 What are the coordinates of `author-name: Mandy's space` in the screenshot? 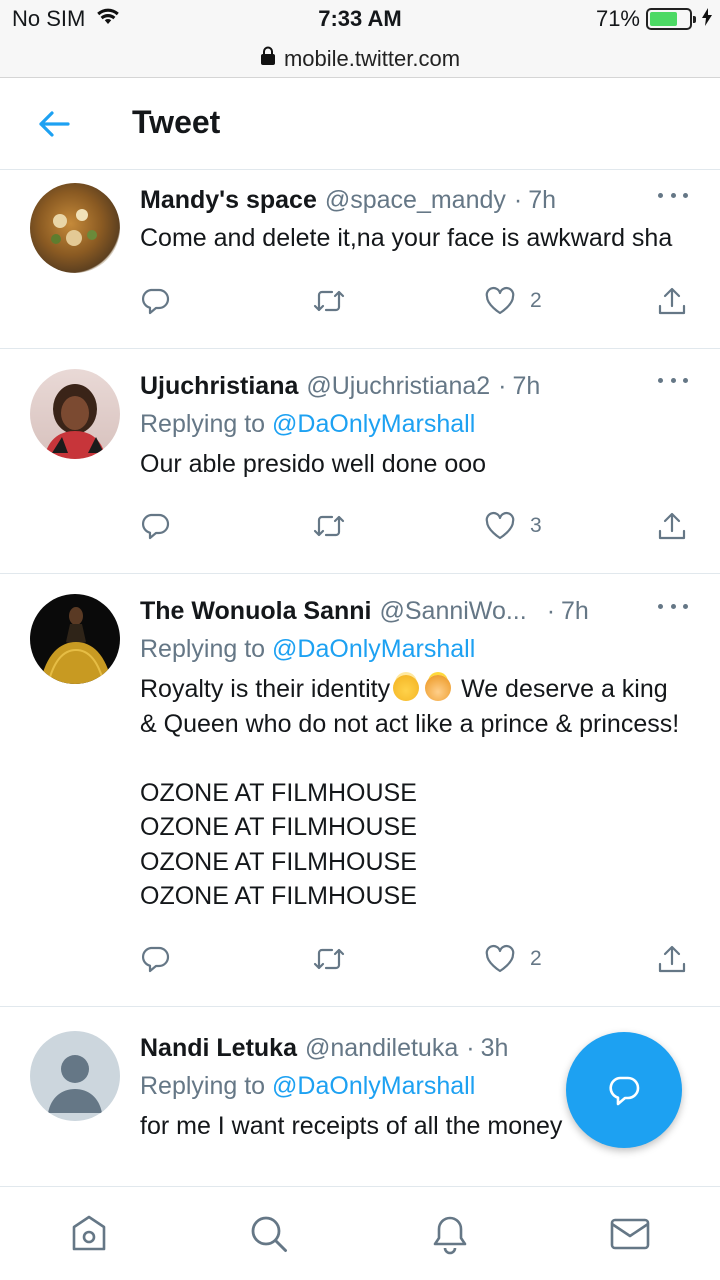 It's located at (228, 200).